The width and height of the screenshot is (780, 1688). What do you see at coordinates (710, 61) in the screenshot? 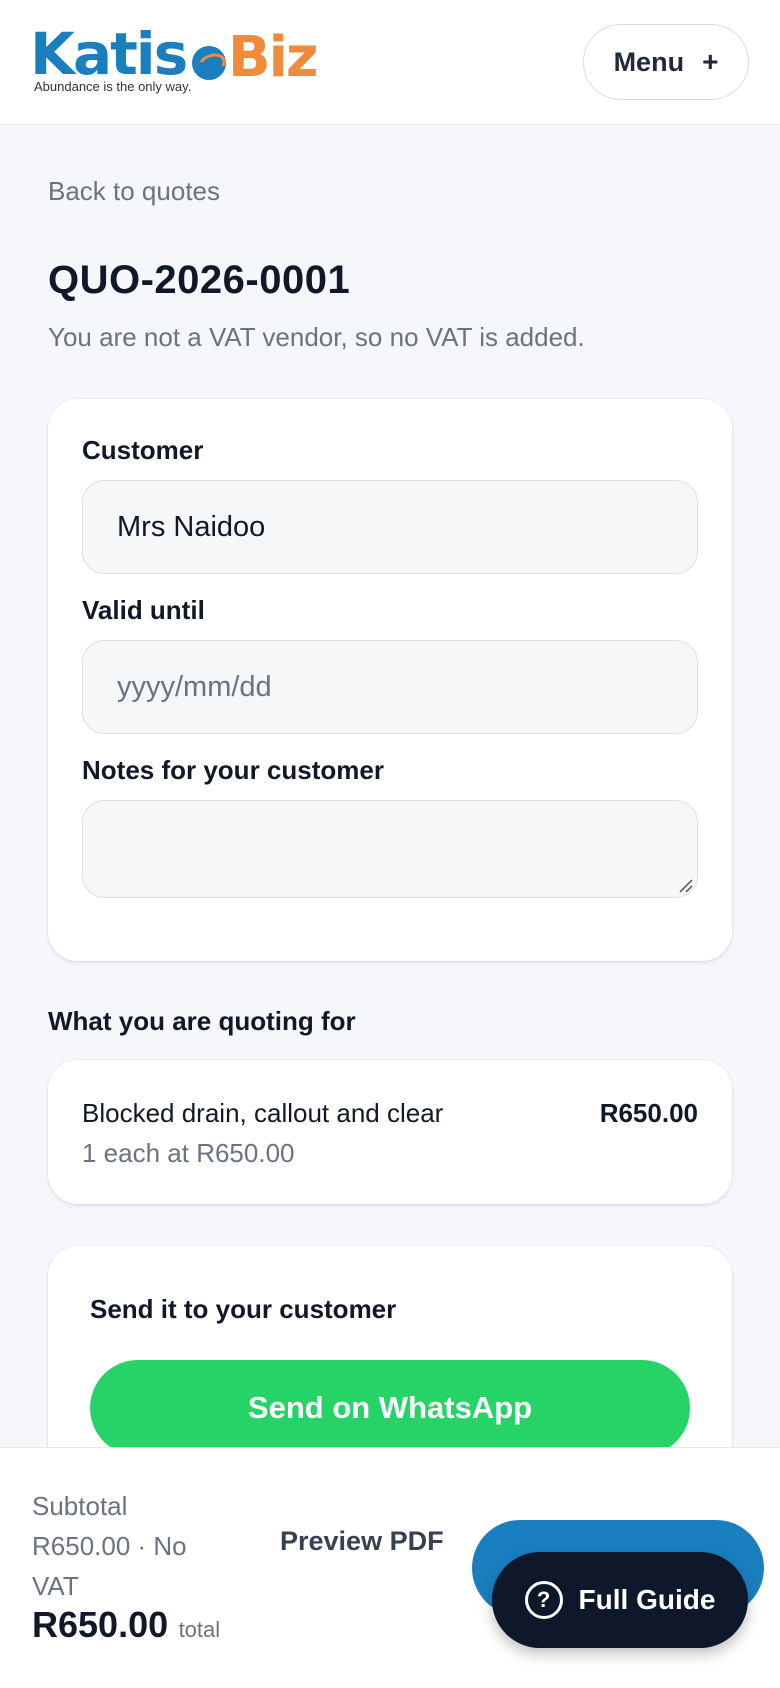
I see `plus-icon: +` at bounding box center [710, 61].